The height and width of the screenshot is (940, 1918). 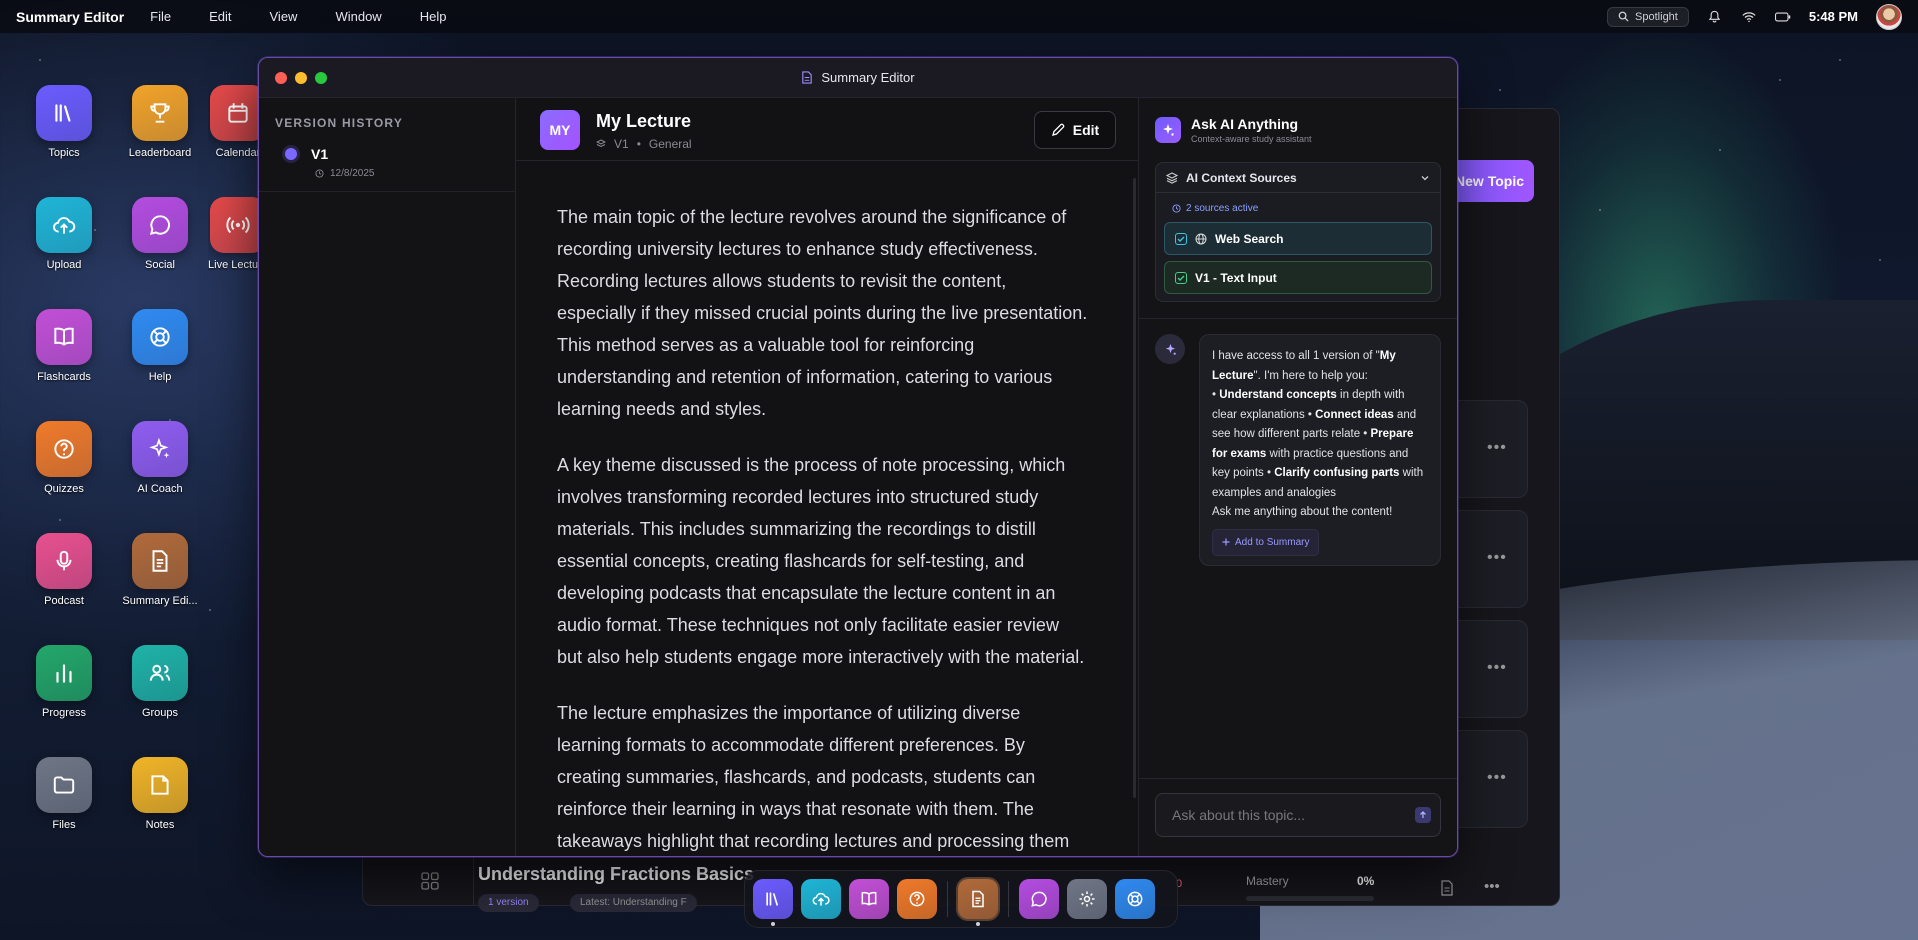 What do you see at coordinates (160, 489) in the screenshot?
I see `desktop-icon-label: AI Coach` at bounding box center [160, 489].